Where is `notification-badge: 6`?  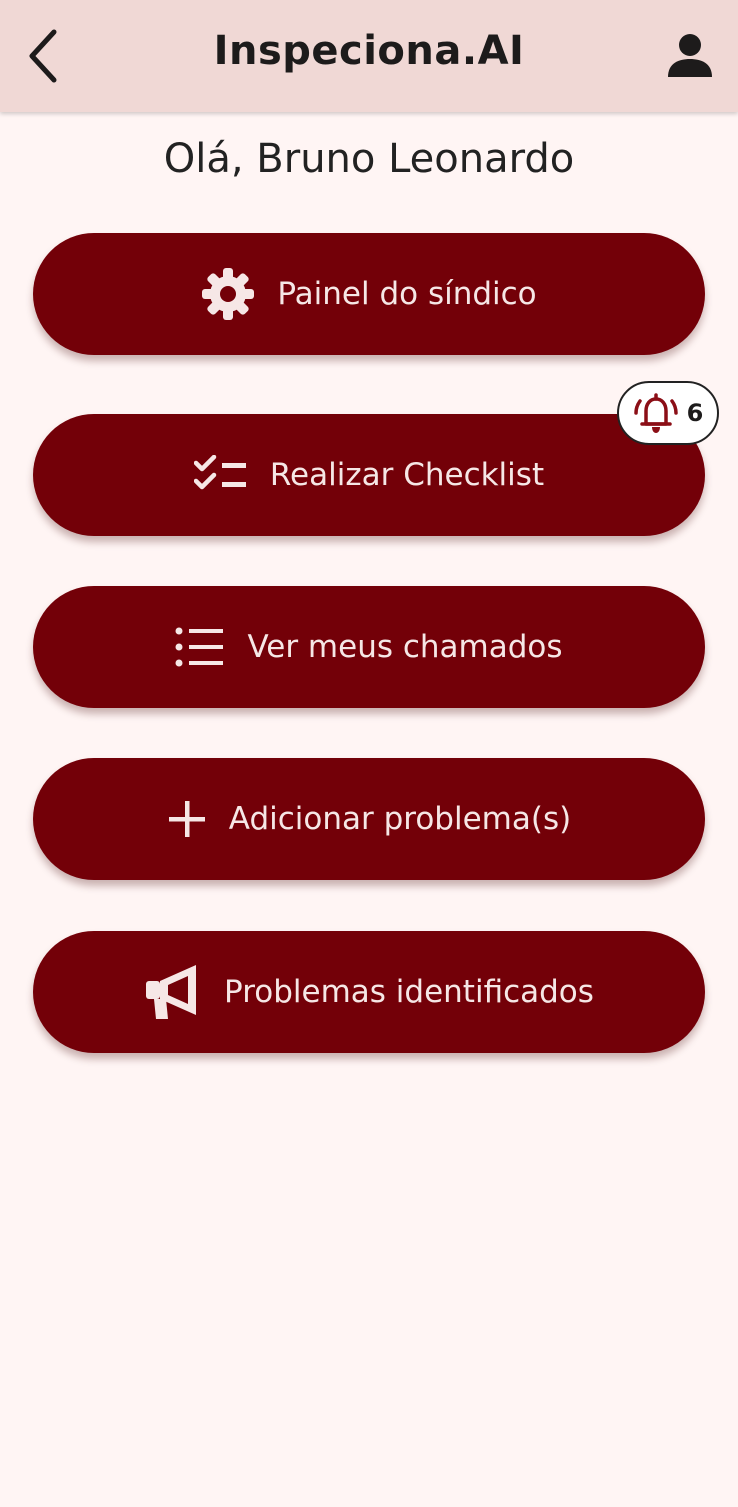
notification-badge: 6 is located at coordinates (668, 413).